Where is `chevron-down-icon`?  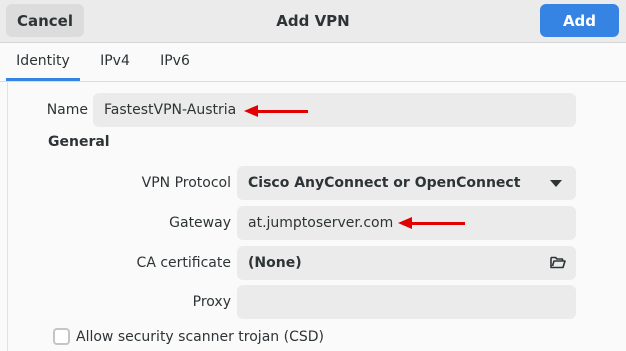 chevron-down-icon is located at coordinates (556, 183).